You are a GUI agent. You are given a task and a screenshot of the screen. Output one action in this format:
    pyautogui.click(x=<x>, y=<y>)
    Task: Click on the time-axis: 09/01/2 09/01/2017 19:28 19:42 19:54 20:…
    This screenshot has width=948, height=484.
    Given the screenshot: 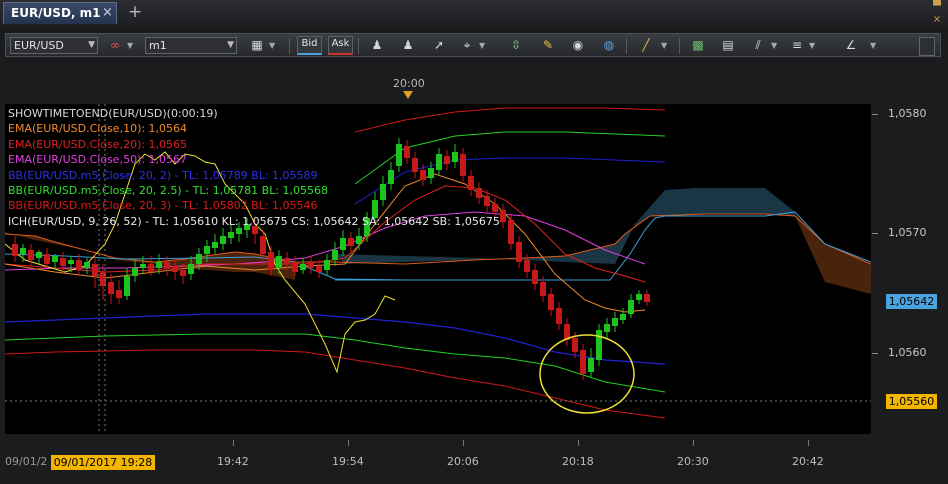 What is the action you would take?
    pyautogui.click(x=438, y=462)
    